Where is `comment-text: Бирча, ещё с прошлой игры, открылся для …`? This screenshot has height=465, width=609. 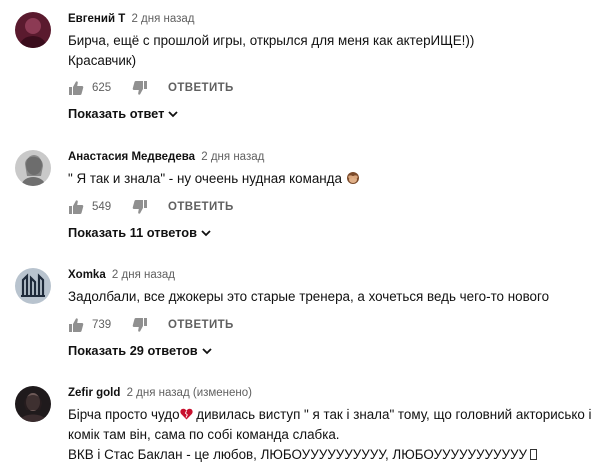 comment-text: Бирча, ещё с прошлой игры, открылся для … is located at coordinates (336, 51).